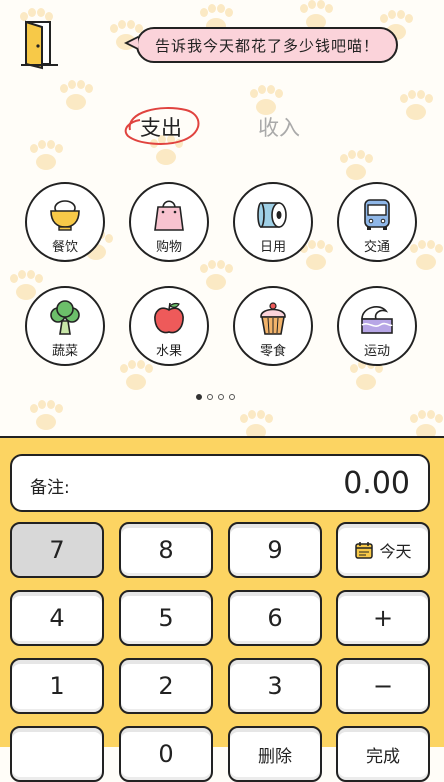 This screenshot has height=782, width=444. What do you see at coordinates (57, 618) in the screenshot?
I see `key-4: 4` at bounding box center [57, 618].